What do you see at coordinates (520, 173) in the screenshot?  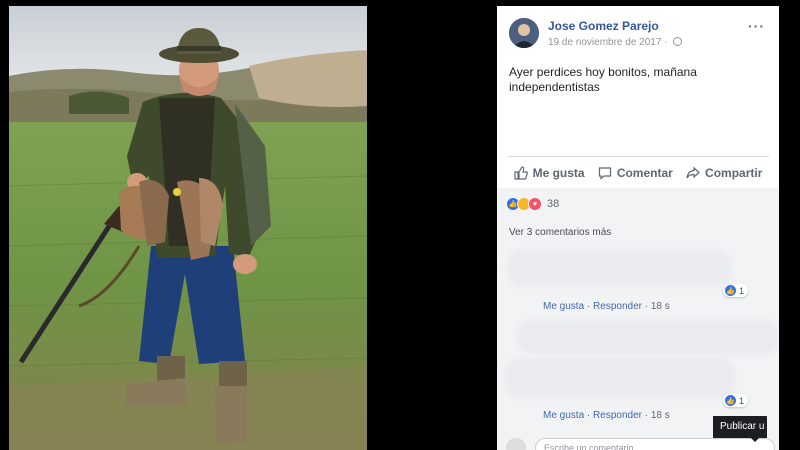 I see `thumbs-up-icon` at bounding box center [520, 173].